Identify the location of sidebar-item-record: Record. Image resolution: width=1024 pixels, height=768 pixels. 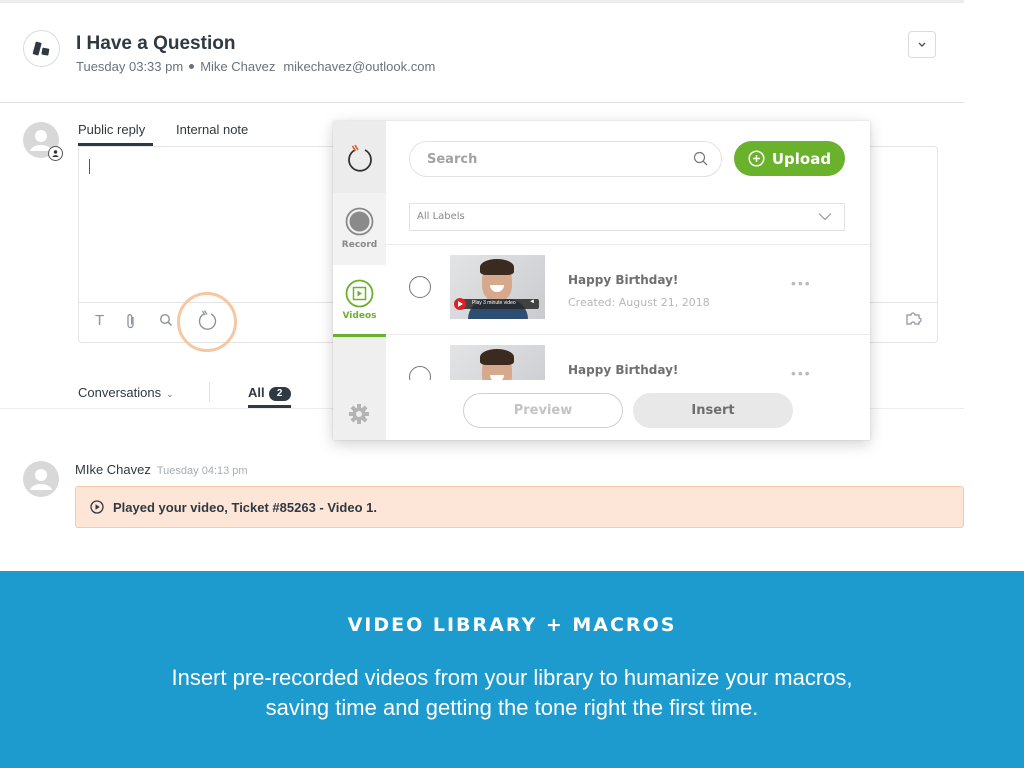
(359, 229).